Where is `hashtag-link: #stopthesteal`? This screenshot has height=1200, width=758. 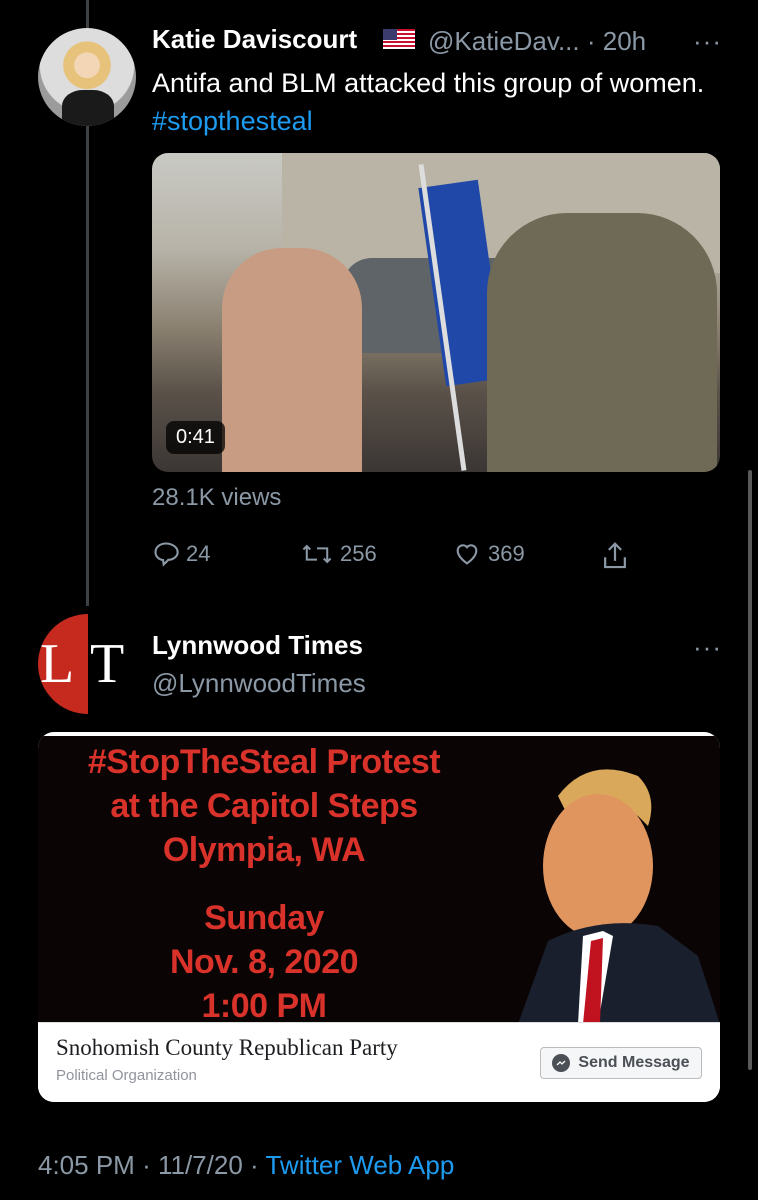
hashtag-link: #stopthesteal is located at coordinates (232, 121).